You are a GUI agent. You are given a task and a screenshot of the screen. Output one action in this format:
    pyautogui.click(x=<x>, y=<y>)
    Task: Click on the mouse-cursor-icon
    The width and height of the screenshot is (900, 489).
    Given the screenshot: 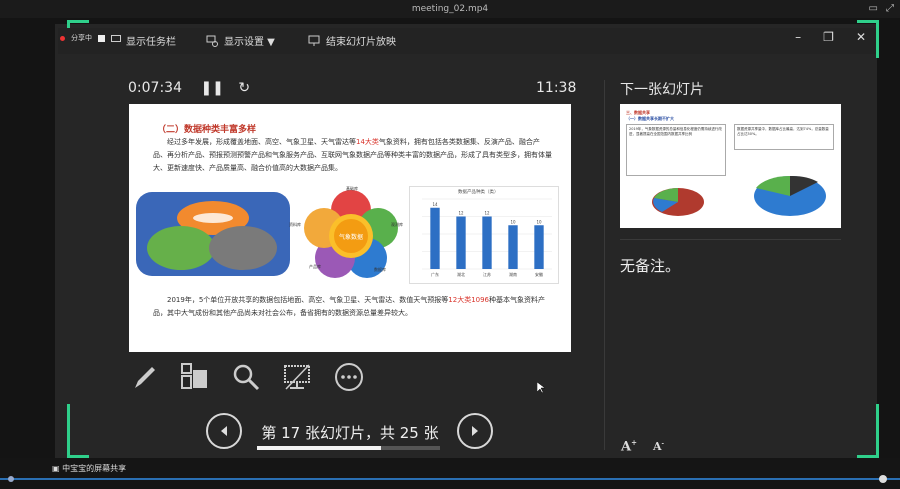 What is the action you would take?
    pyautogui.click(x=541, y=388)
    